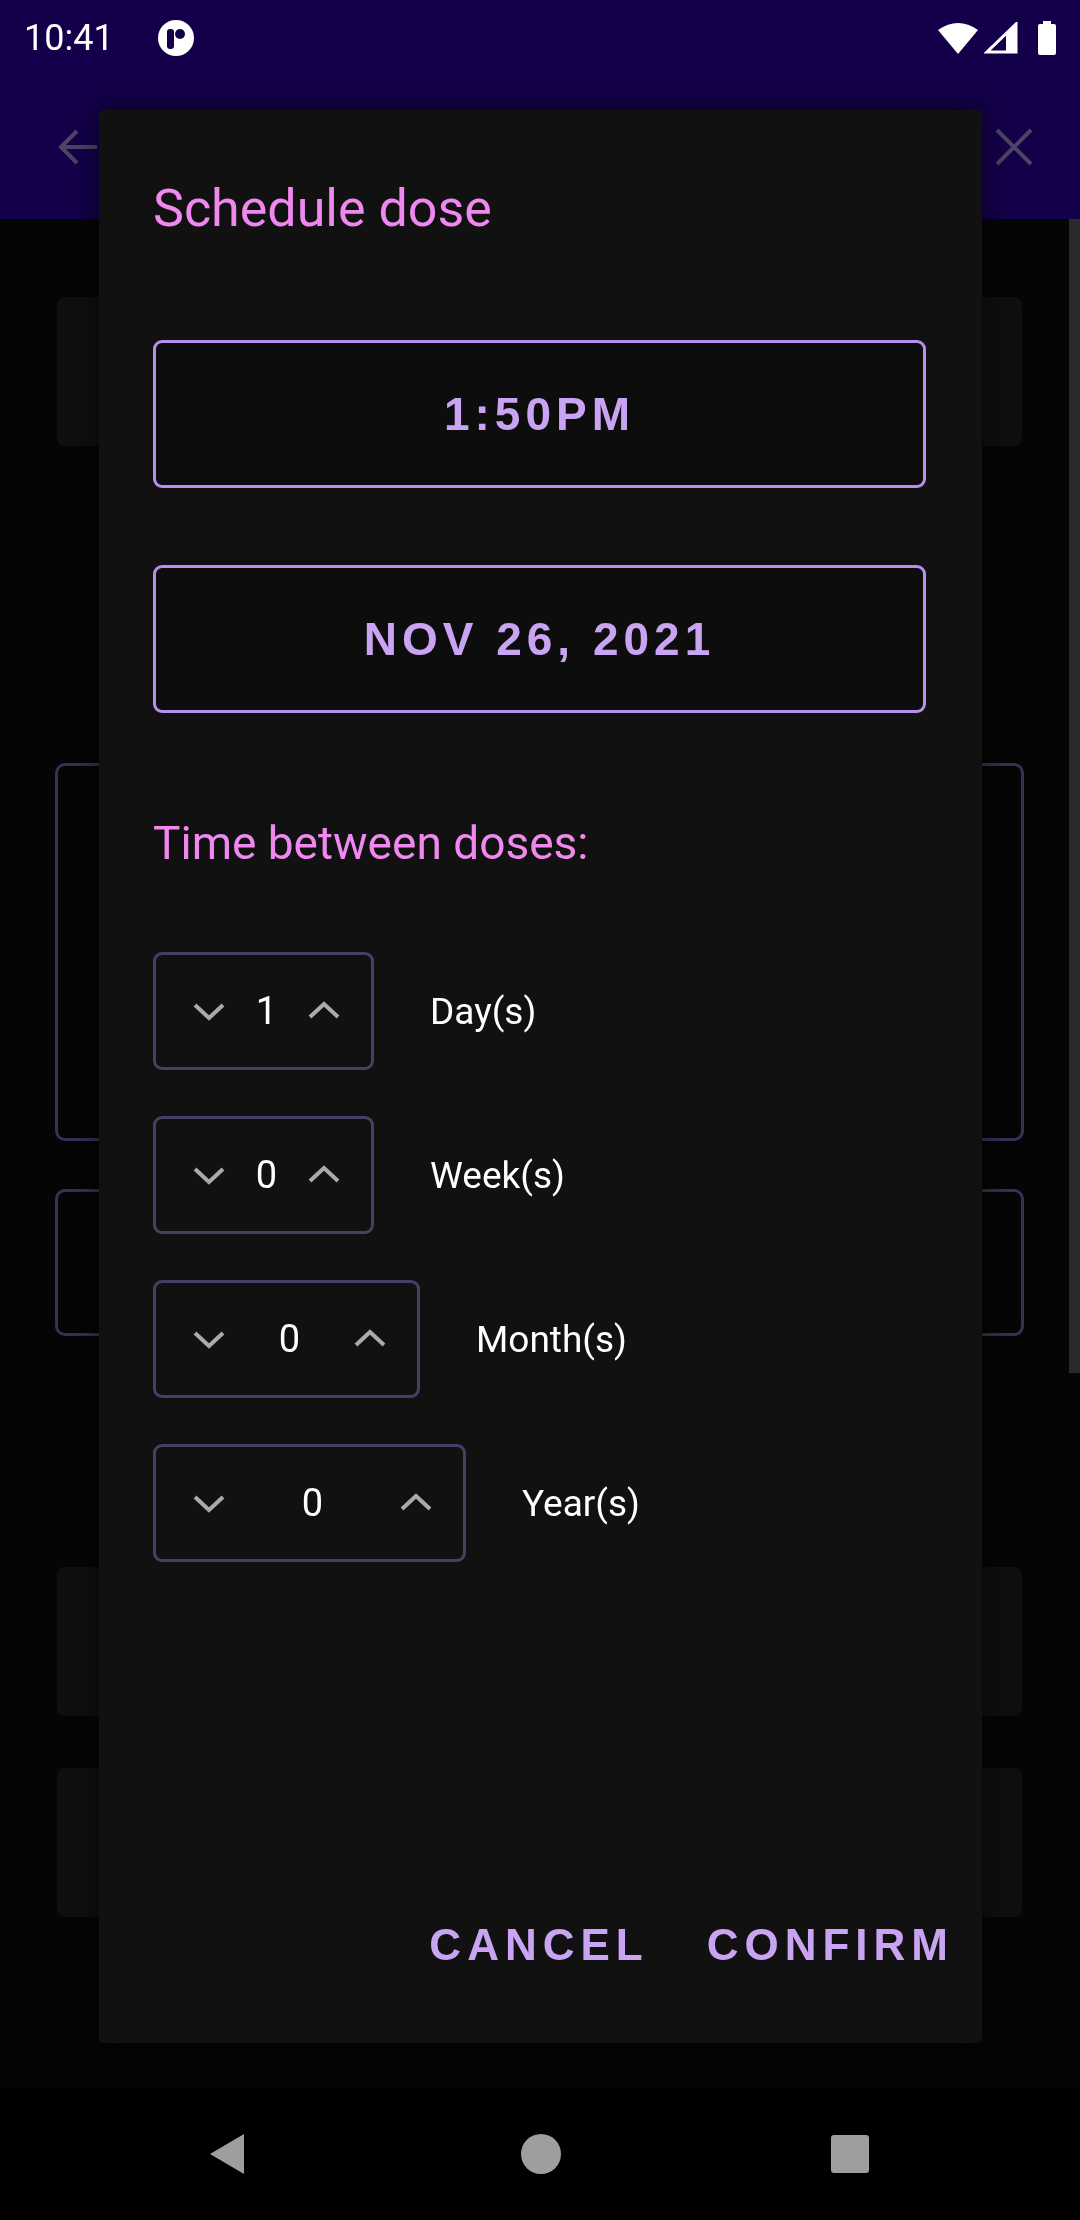  What do you see at coordinates (1047, 37) in the screenshot?
I see `battery-icon` at bounding box center [1047, 37].